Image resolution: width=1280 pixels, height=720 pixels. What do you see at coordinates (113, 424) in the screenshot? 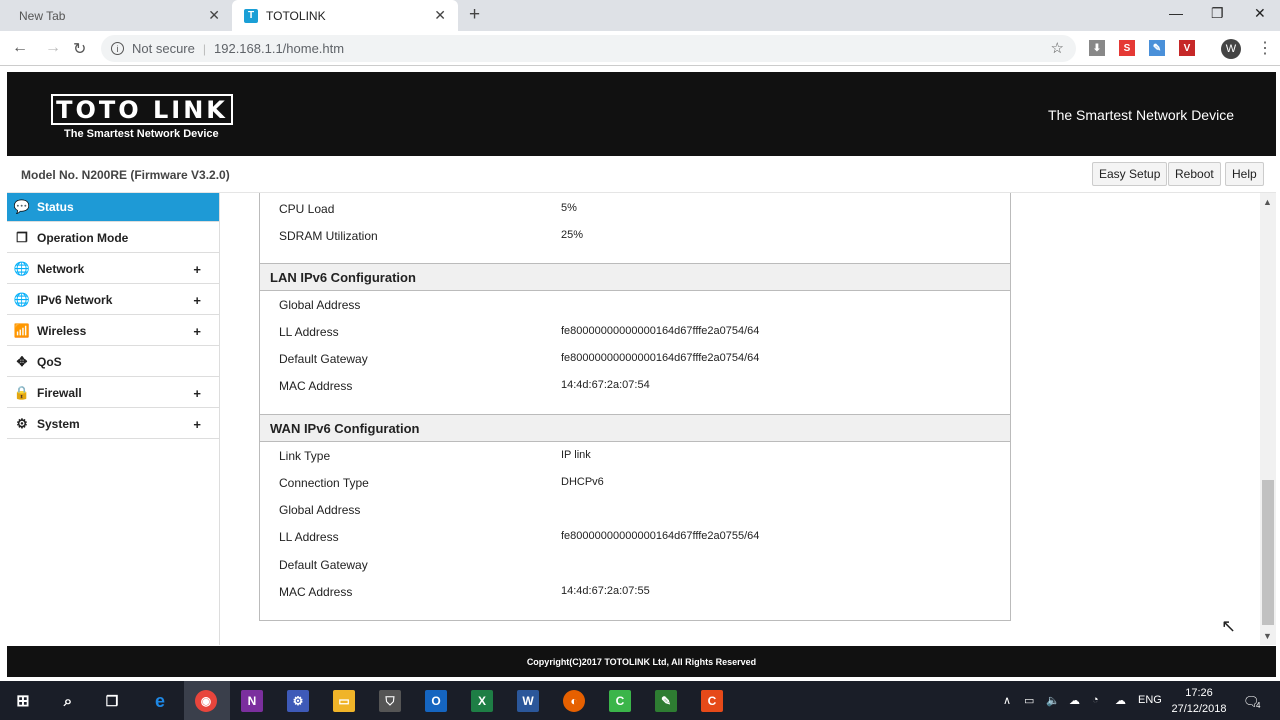
I see `sidebar-item-system: ⚙ System +` at bounding box center [113, 424].